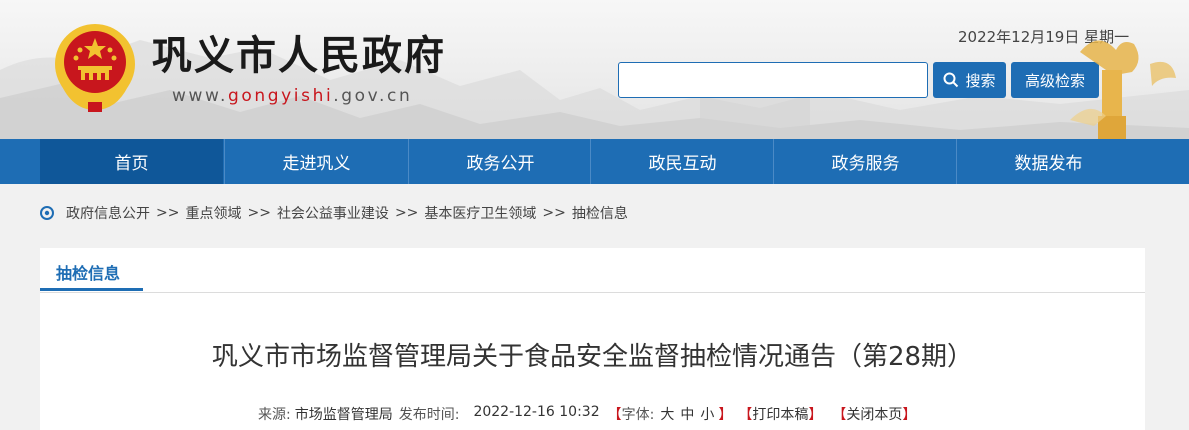  What do you see at coordinates (980, 81) in the screenshot?
I see `search-button-label: 搜索` at bounding box center [980, 81].